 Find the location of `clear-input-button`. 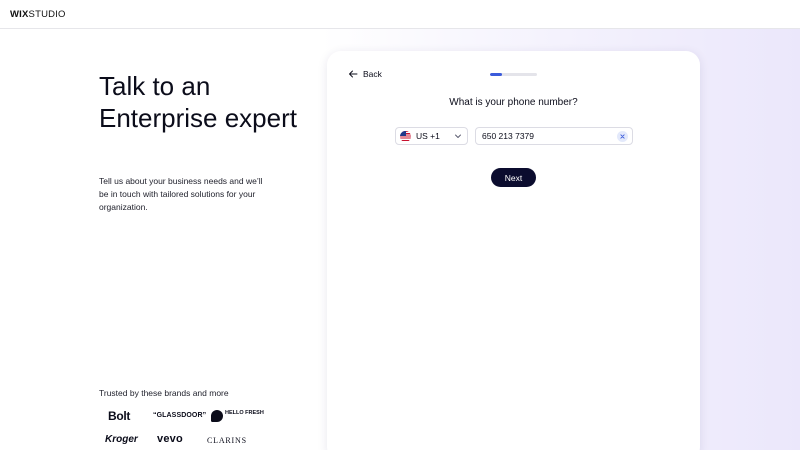

clear-input-button is located at coordinates (622, 136).